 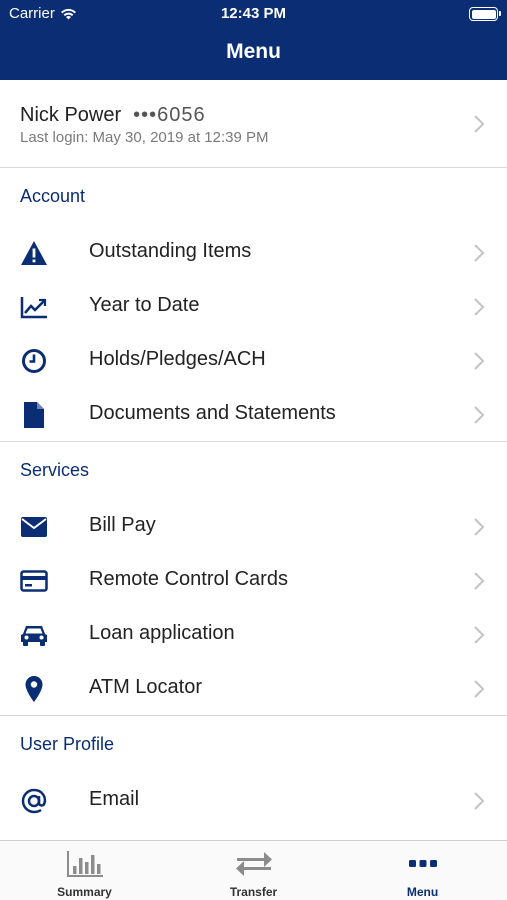 What do you see at coordinates (33, 527) in the screenshot?
I see `envelope-icon` at bounding box center [33, 527].